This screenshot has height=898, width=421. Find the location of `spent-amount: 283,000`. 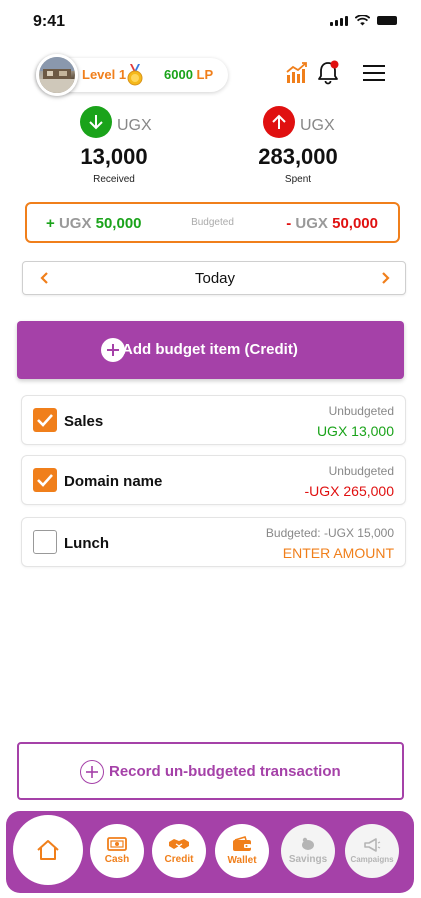

spent-amount: 283,000 is located at coordinates (298, 156).